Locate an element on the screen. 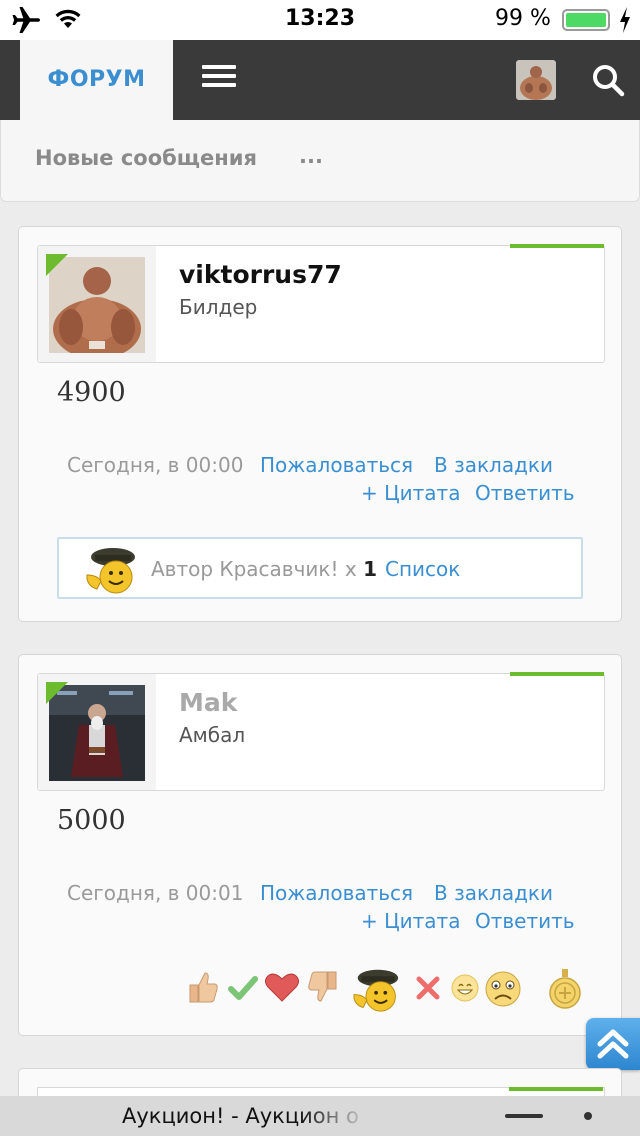 The height and width of the screenshot is (1136, 640). sad-icon is located at coordinates (503, 989).